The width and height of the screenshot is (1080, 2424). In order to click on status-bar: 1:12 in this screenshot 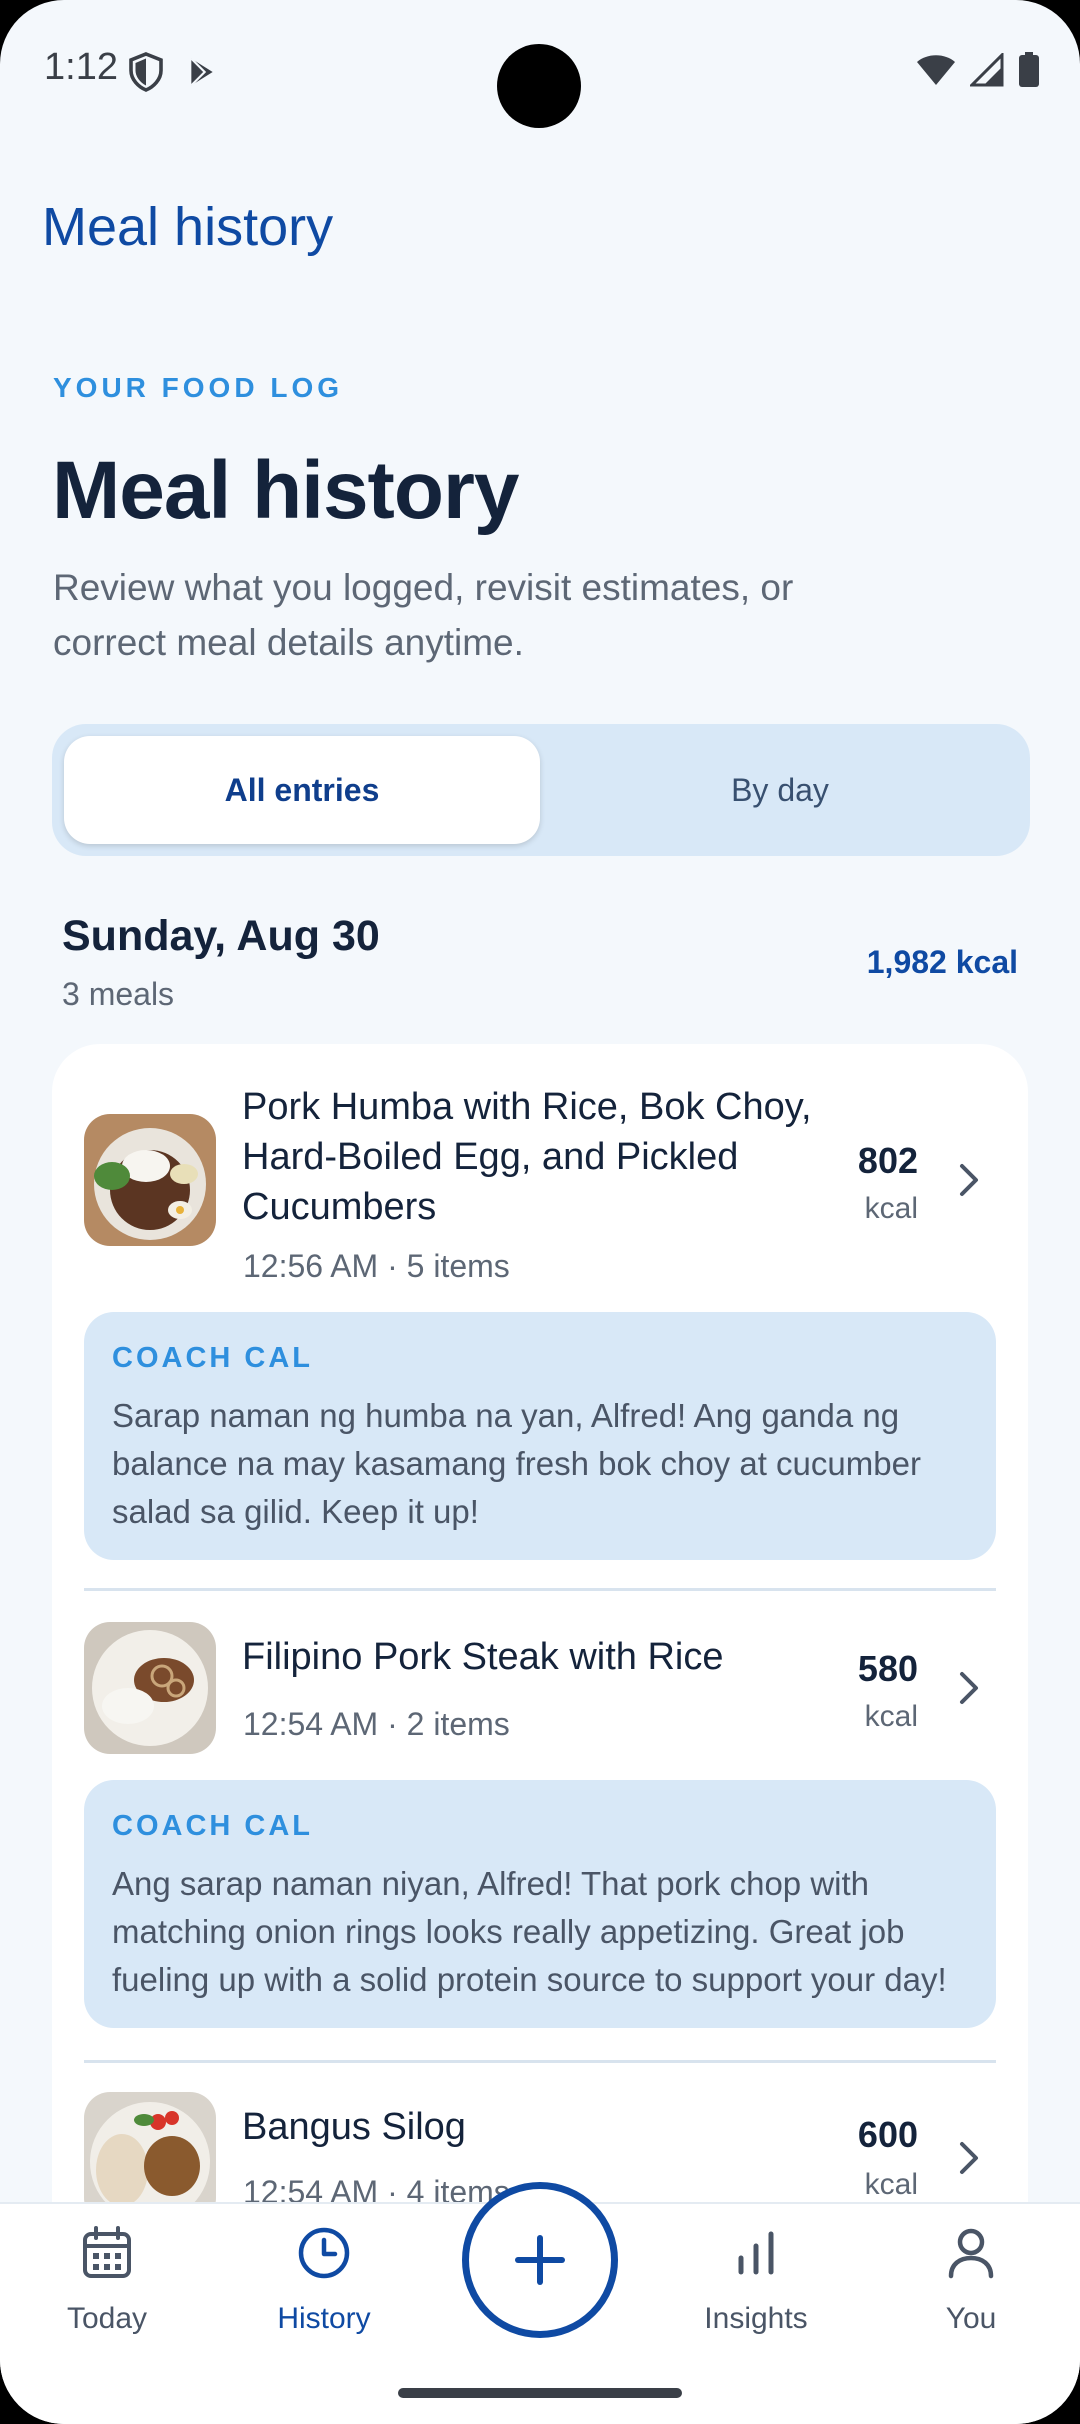, I will do `click(540, 70)`.